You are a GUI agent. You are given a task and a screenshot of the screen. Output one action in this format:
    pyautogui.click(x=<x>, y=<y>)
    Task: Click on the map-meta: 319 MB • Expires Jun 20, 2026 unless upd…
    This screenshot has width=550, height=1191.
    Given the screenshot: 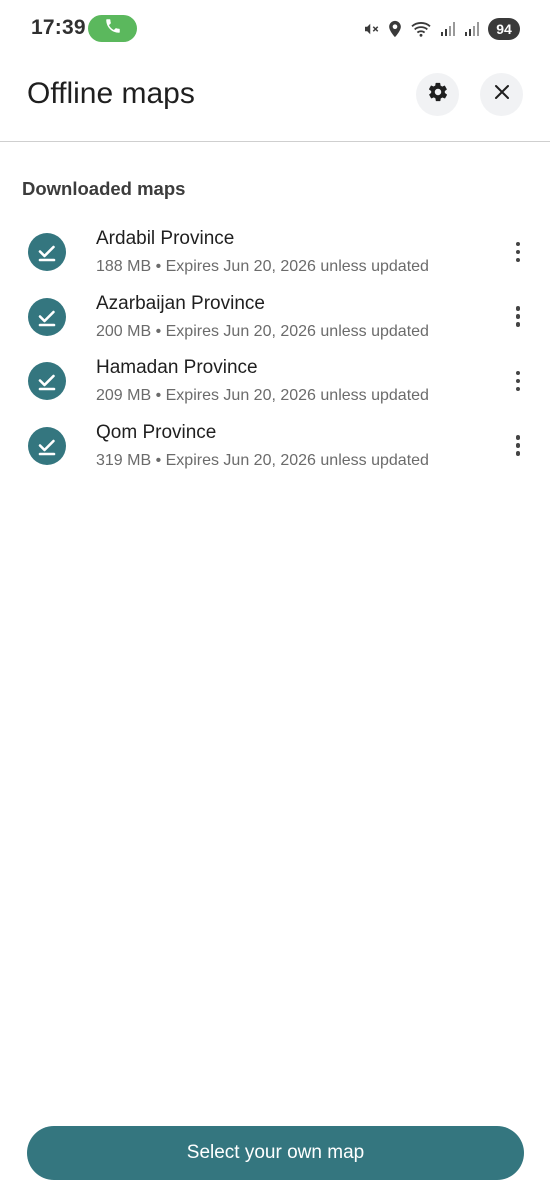 What is the action you would take?
    pyautogui.click(x=262, y=460)
    